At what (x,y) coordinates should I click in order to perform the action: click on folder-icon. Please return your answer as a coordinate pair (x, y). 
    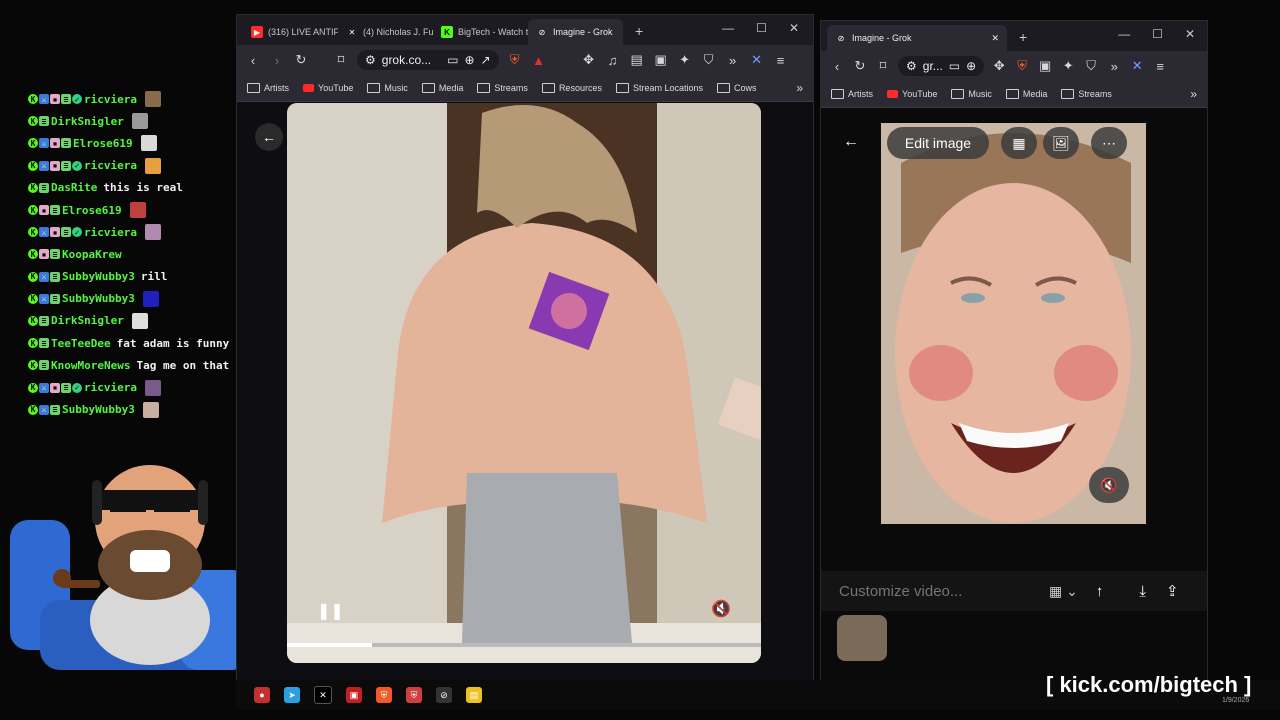
    Looking at the image, I should click on (837, 94).